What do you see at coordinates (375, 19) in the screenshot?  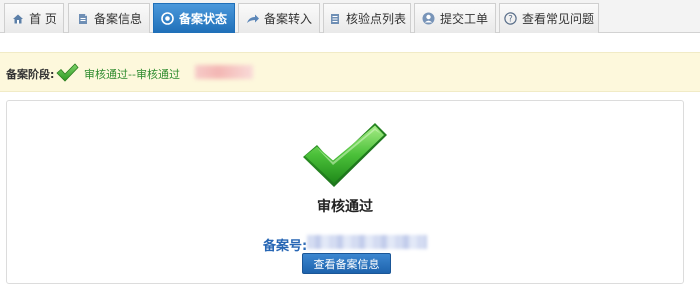 I see `tab-label: 核验点列表` at bounding box center [375, 19].